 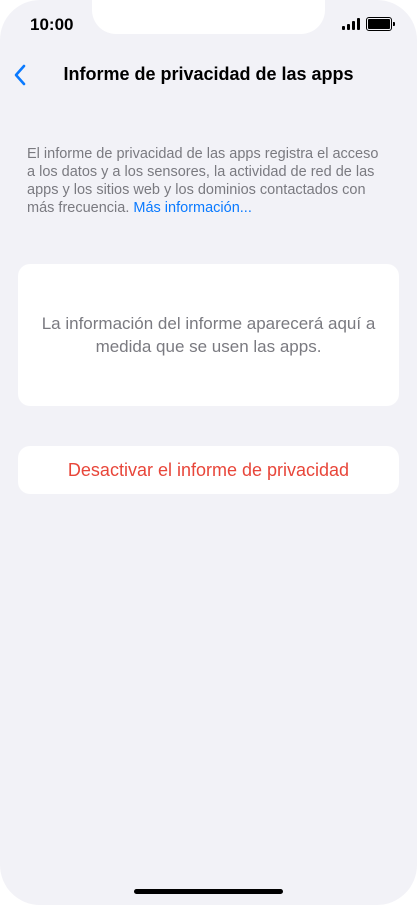 What do you see at coordinates (351, 24) in the screenshot?
I see `signal-icon` at bounding box center [351, 24].